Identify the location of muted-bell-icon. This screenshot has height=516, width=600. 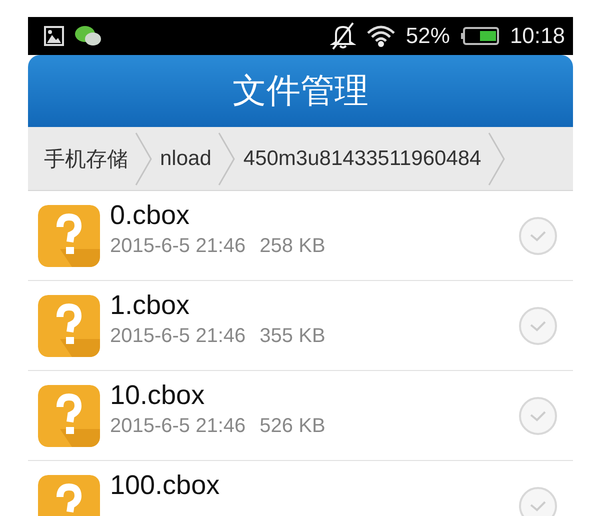
(343, 36).